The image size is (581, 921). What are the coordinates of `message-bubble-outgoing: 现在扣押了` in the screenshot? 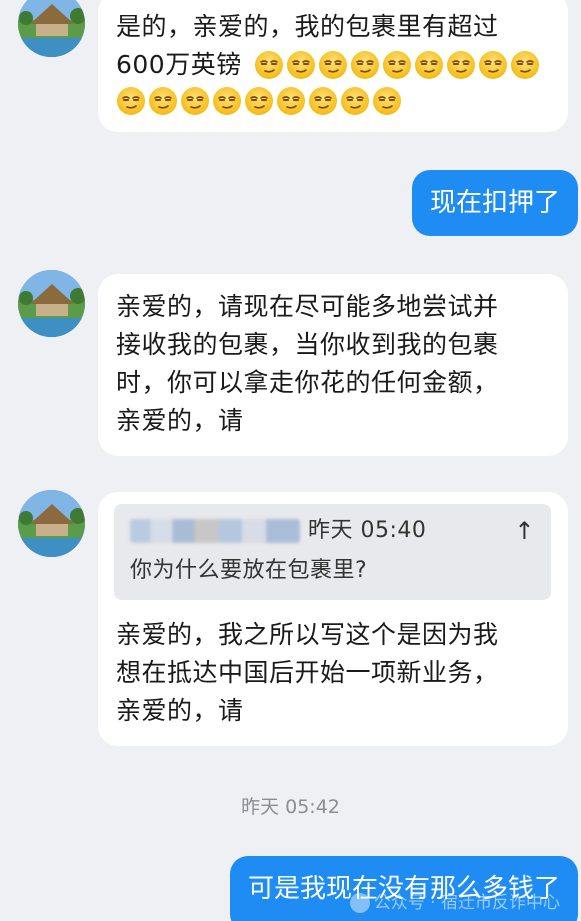 It's located at (494, 203).